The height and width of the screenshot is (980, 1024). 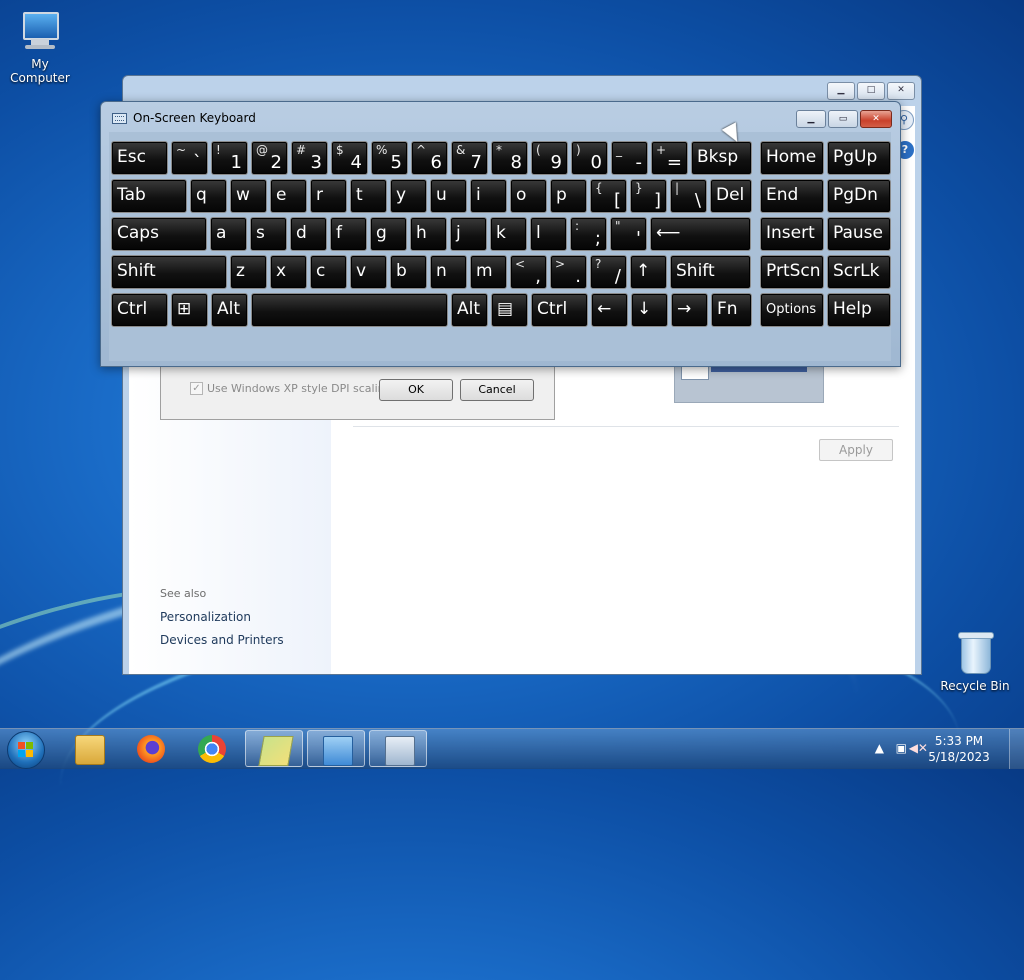 I want to click on taskbar-firefox, so click(x=151, y=748).